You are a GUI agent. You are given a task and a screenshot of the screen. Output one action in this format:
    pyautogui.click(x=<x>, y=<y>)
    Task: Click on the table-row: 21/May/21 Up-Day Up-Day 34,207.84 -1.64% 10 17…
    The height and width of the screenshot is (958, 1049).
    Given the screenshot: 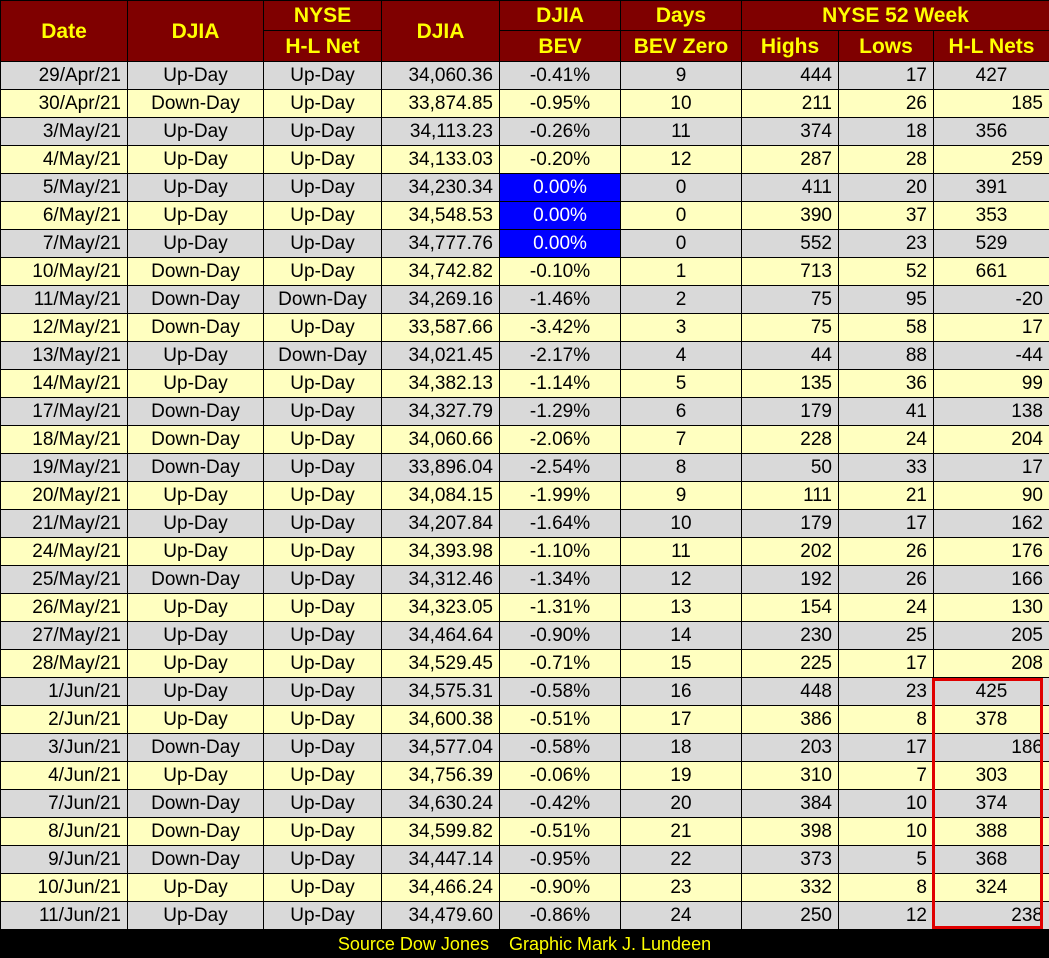 What is the action you would take?
    pyautogui.click(x=524, y=523)
    